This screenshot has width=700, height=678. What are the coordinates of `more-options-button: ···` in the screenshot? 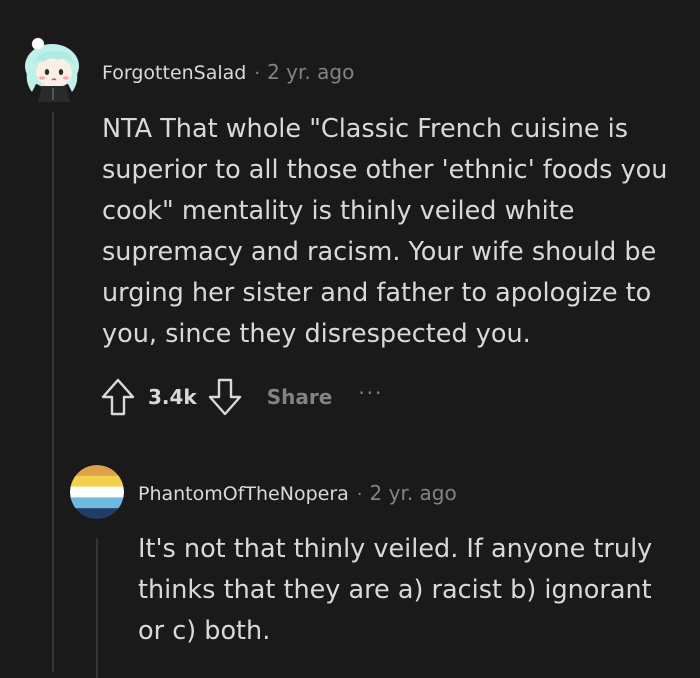 It's located at (370, 393).